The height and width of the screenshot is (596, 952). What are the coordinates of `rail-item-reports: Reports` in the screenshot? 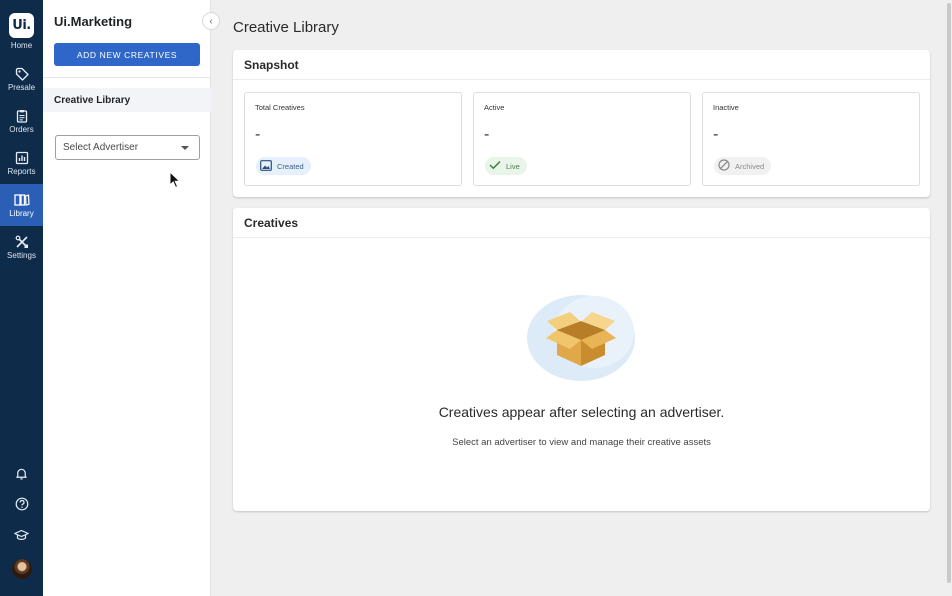 It's located at (21, 163).